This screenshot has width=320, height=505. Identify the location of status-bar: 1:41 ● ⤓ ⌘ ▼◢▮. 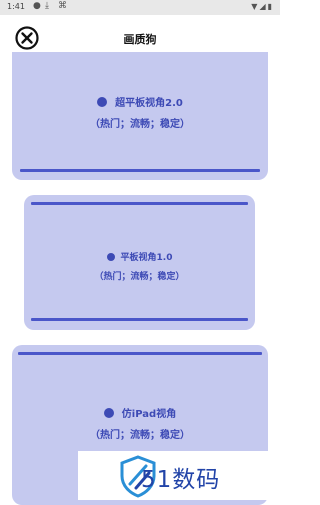
(140, 7).